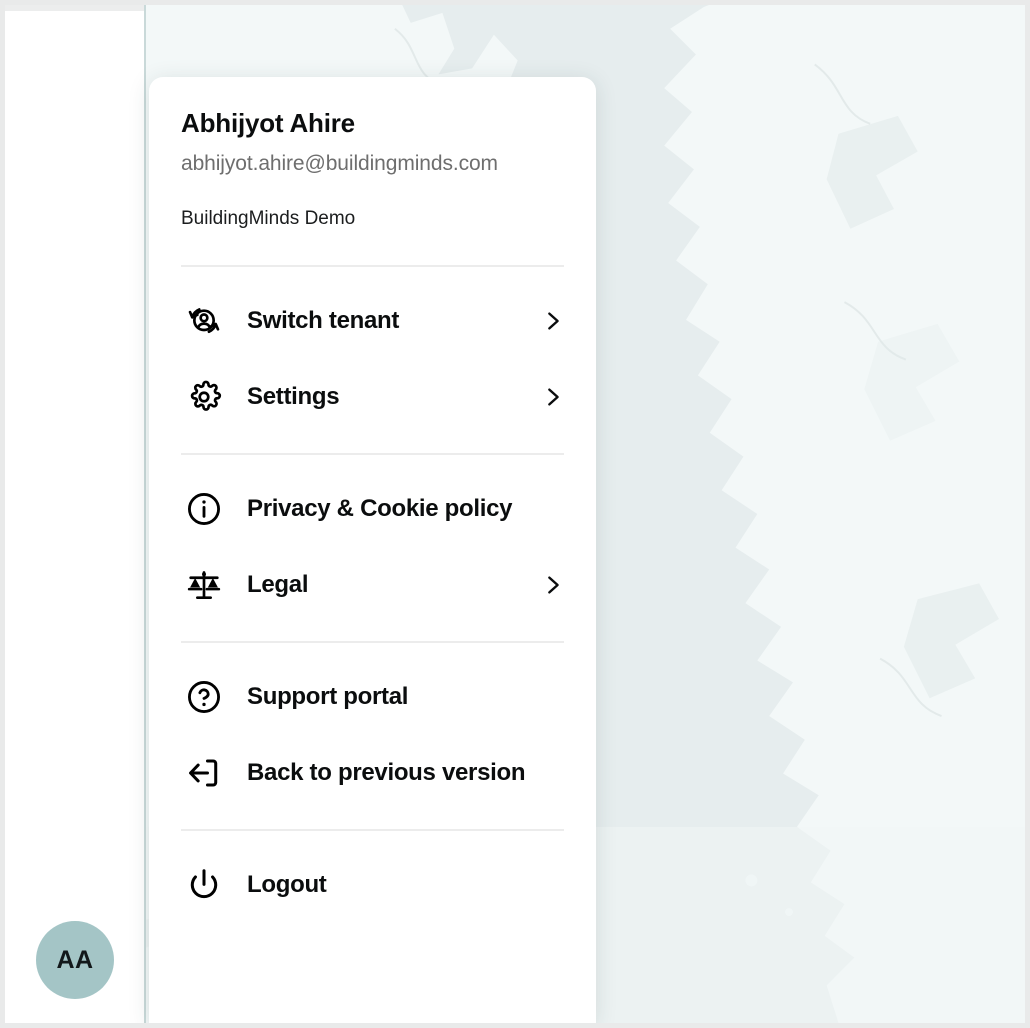 The image size is (1030, 1028). Describe the element at coordinates (372, 397) in the screenshot. I see `menu-item-settings: Settings` at that location.